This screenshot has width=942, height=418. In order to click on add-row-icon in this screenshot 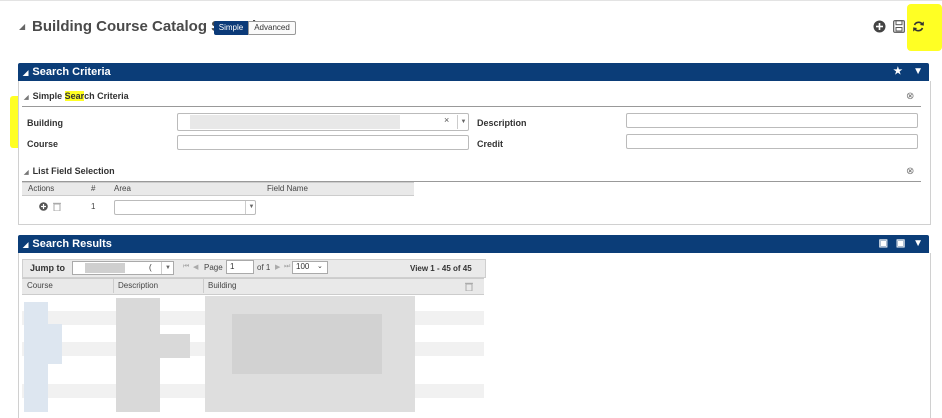, I will do `click(43, 208)`.